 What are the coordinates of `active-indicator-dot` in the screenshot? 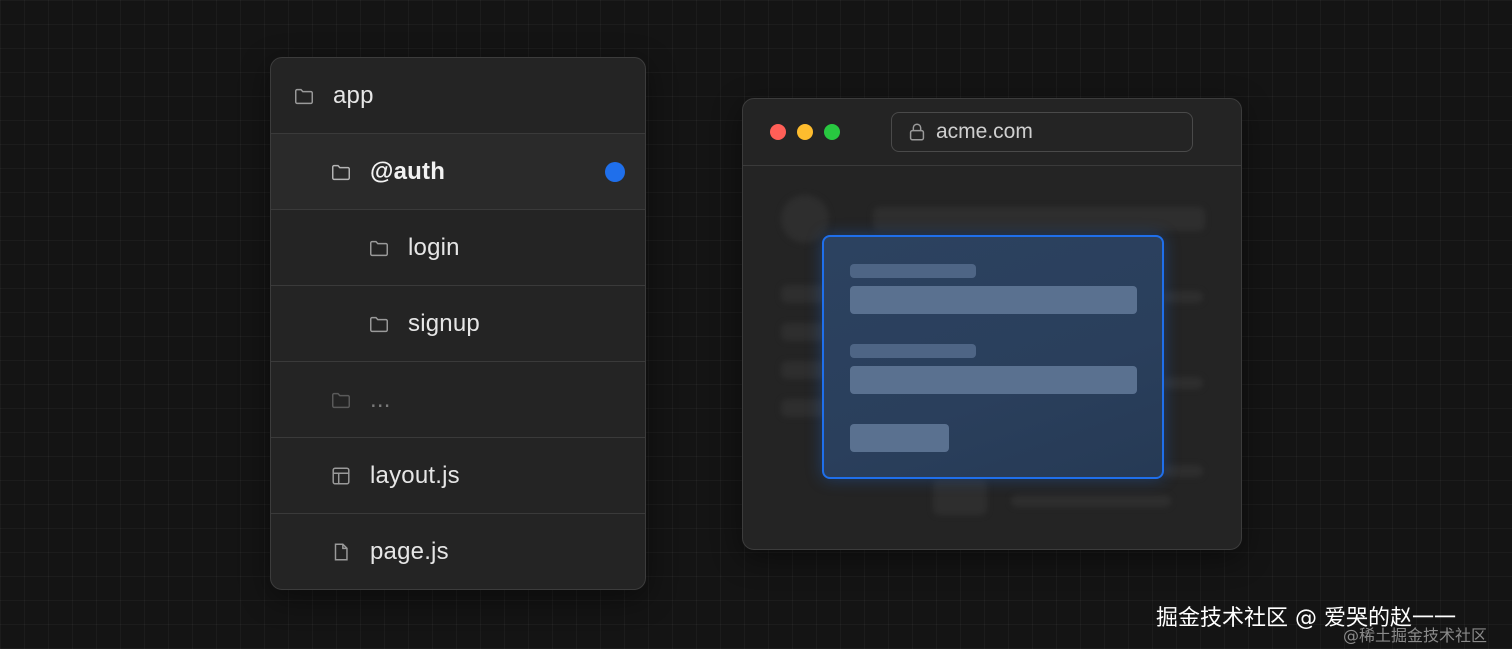 It's located at (615, 172).